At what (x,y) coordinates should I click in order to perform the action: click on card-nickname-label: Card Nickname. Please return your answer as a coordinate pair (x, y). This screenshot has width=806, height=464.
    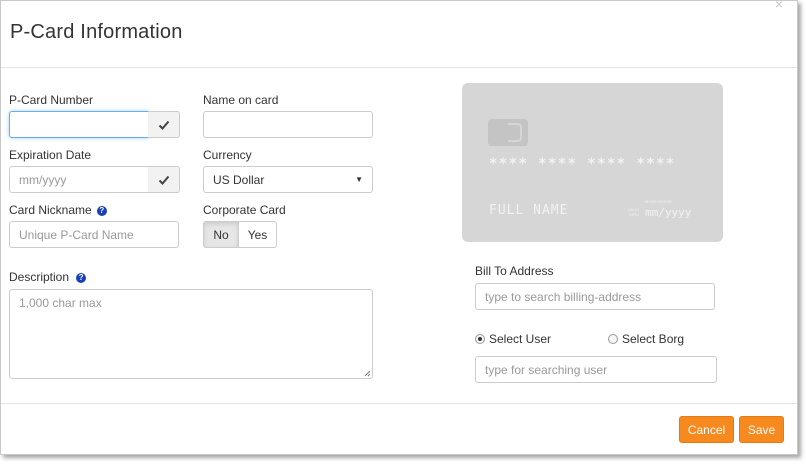
    Looking at the image, I should click on (50, 210).